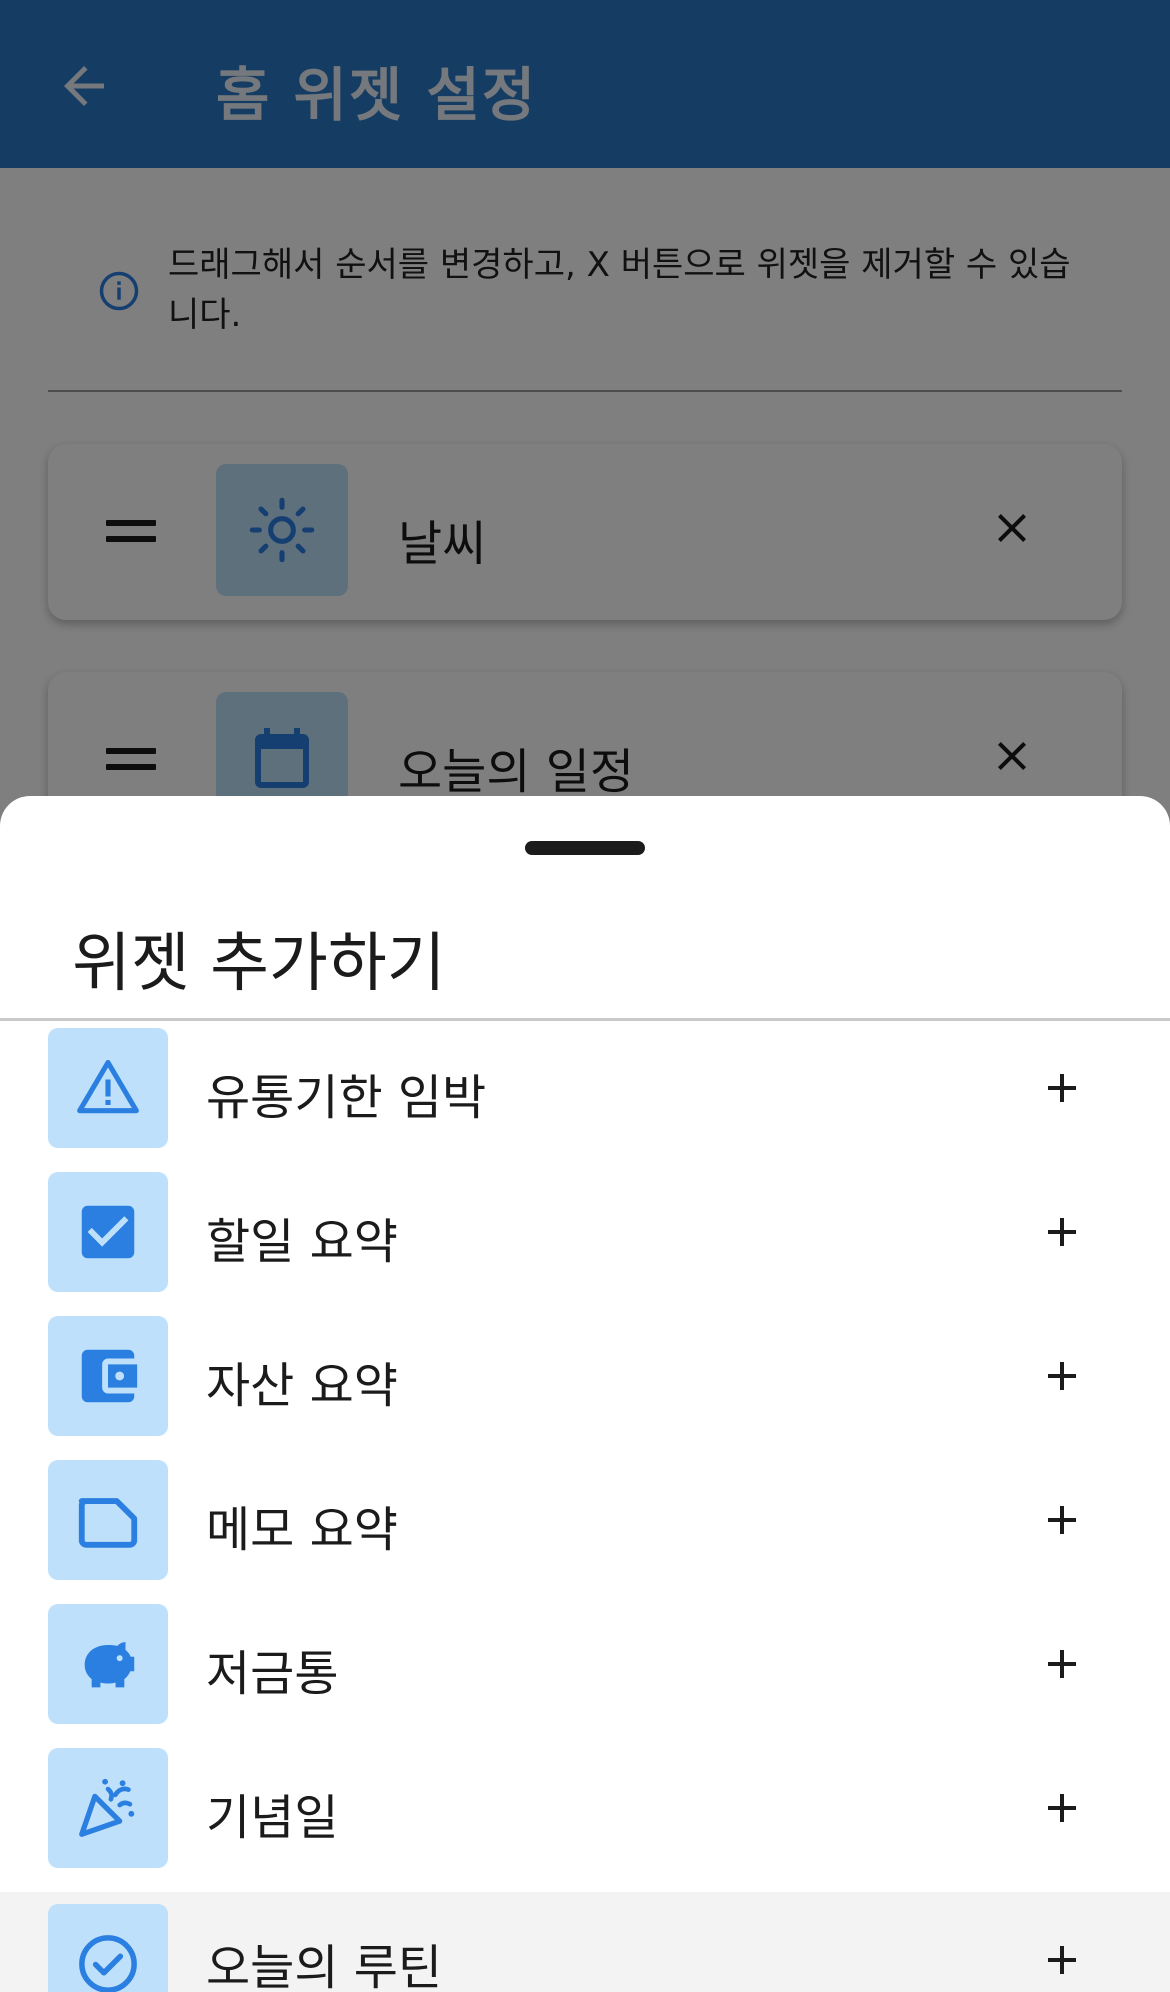 This screenshot has height=1992, width=1170. What do you see at coordinates (585, 1820) in the screenshot?
I see `list-item: 기념일` at bounding box center [585, 1820].